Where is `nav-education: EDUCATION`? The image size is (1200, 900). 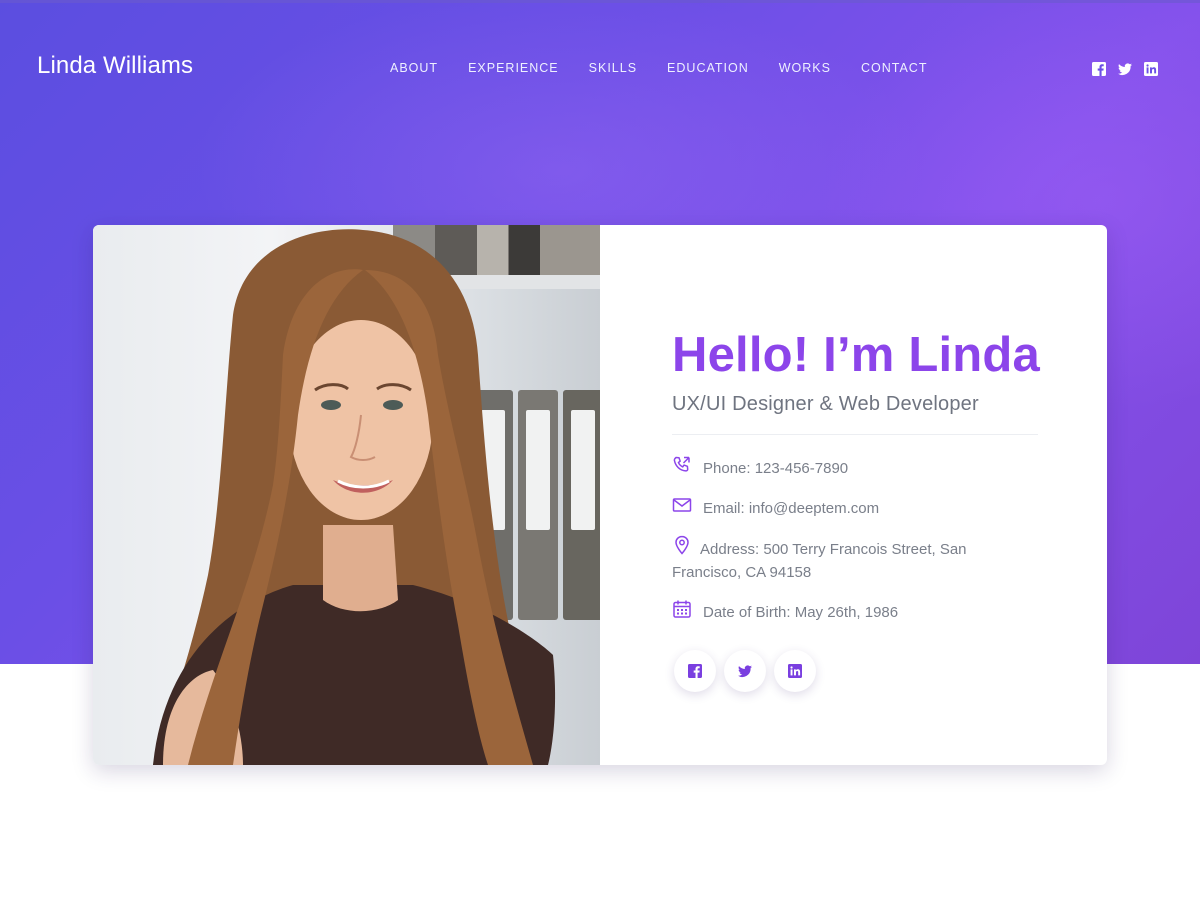
nav-education: EDUCATION is located at coordinates (708, 68).